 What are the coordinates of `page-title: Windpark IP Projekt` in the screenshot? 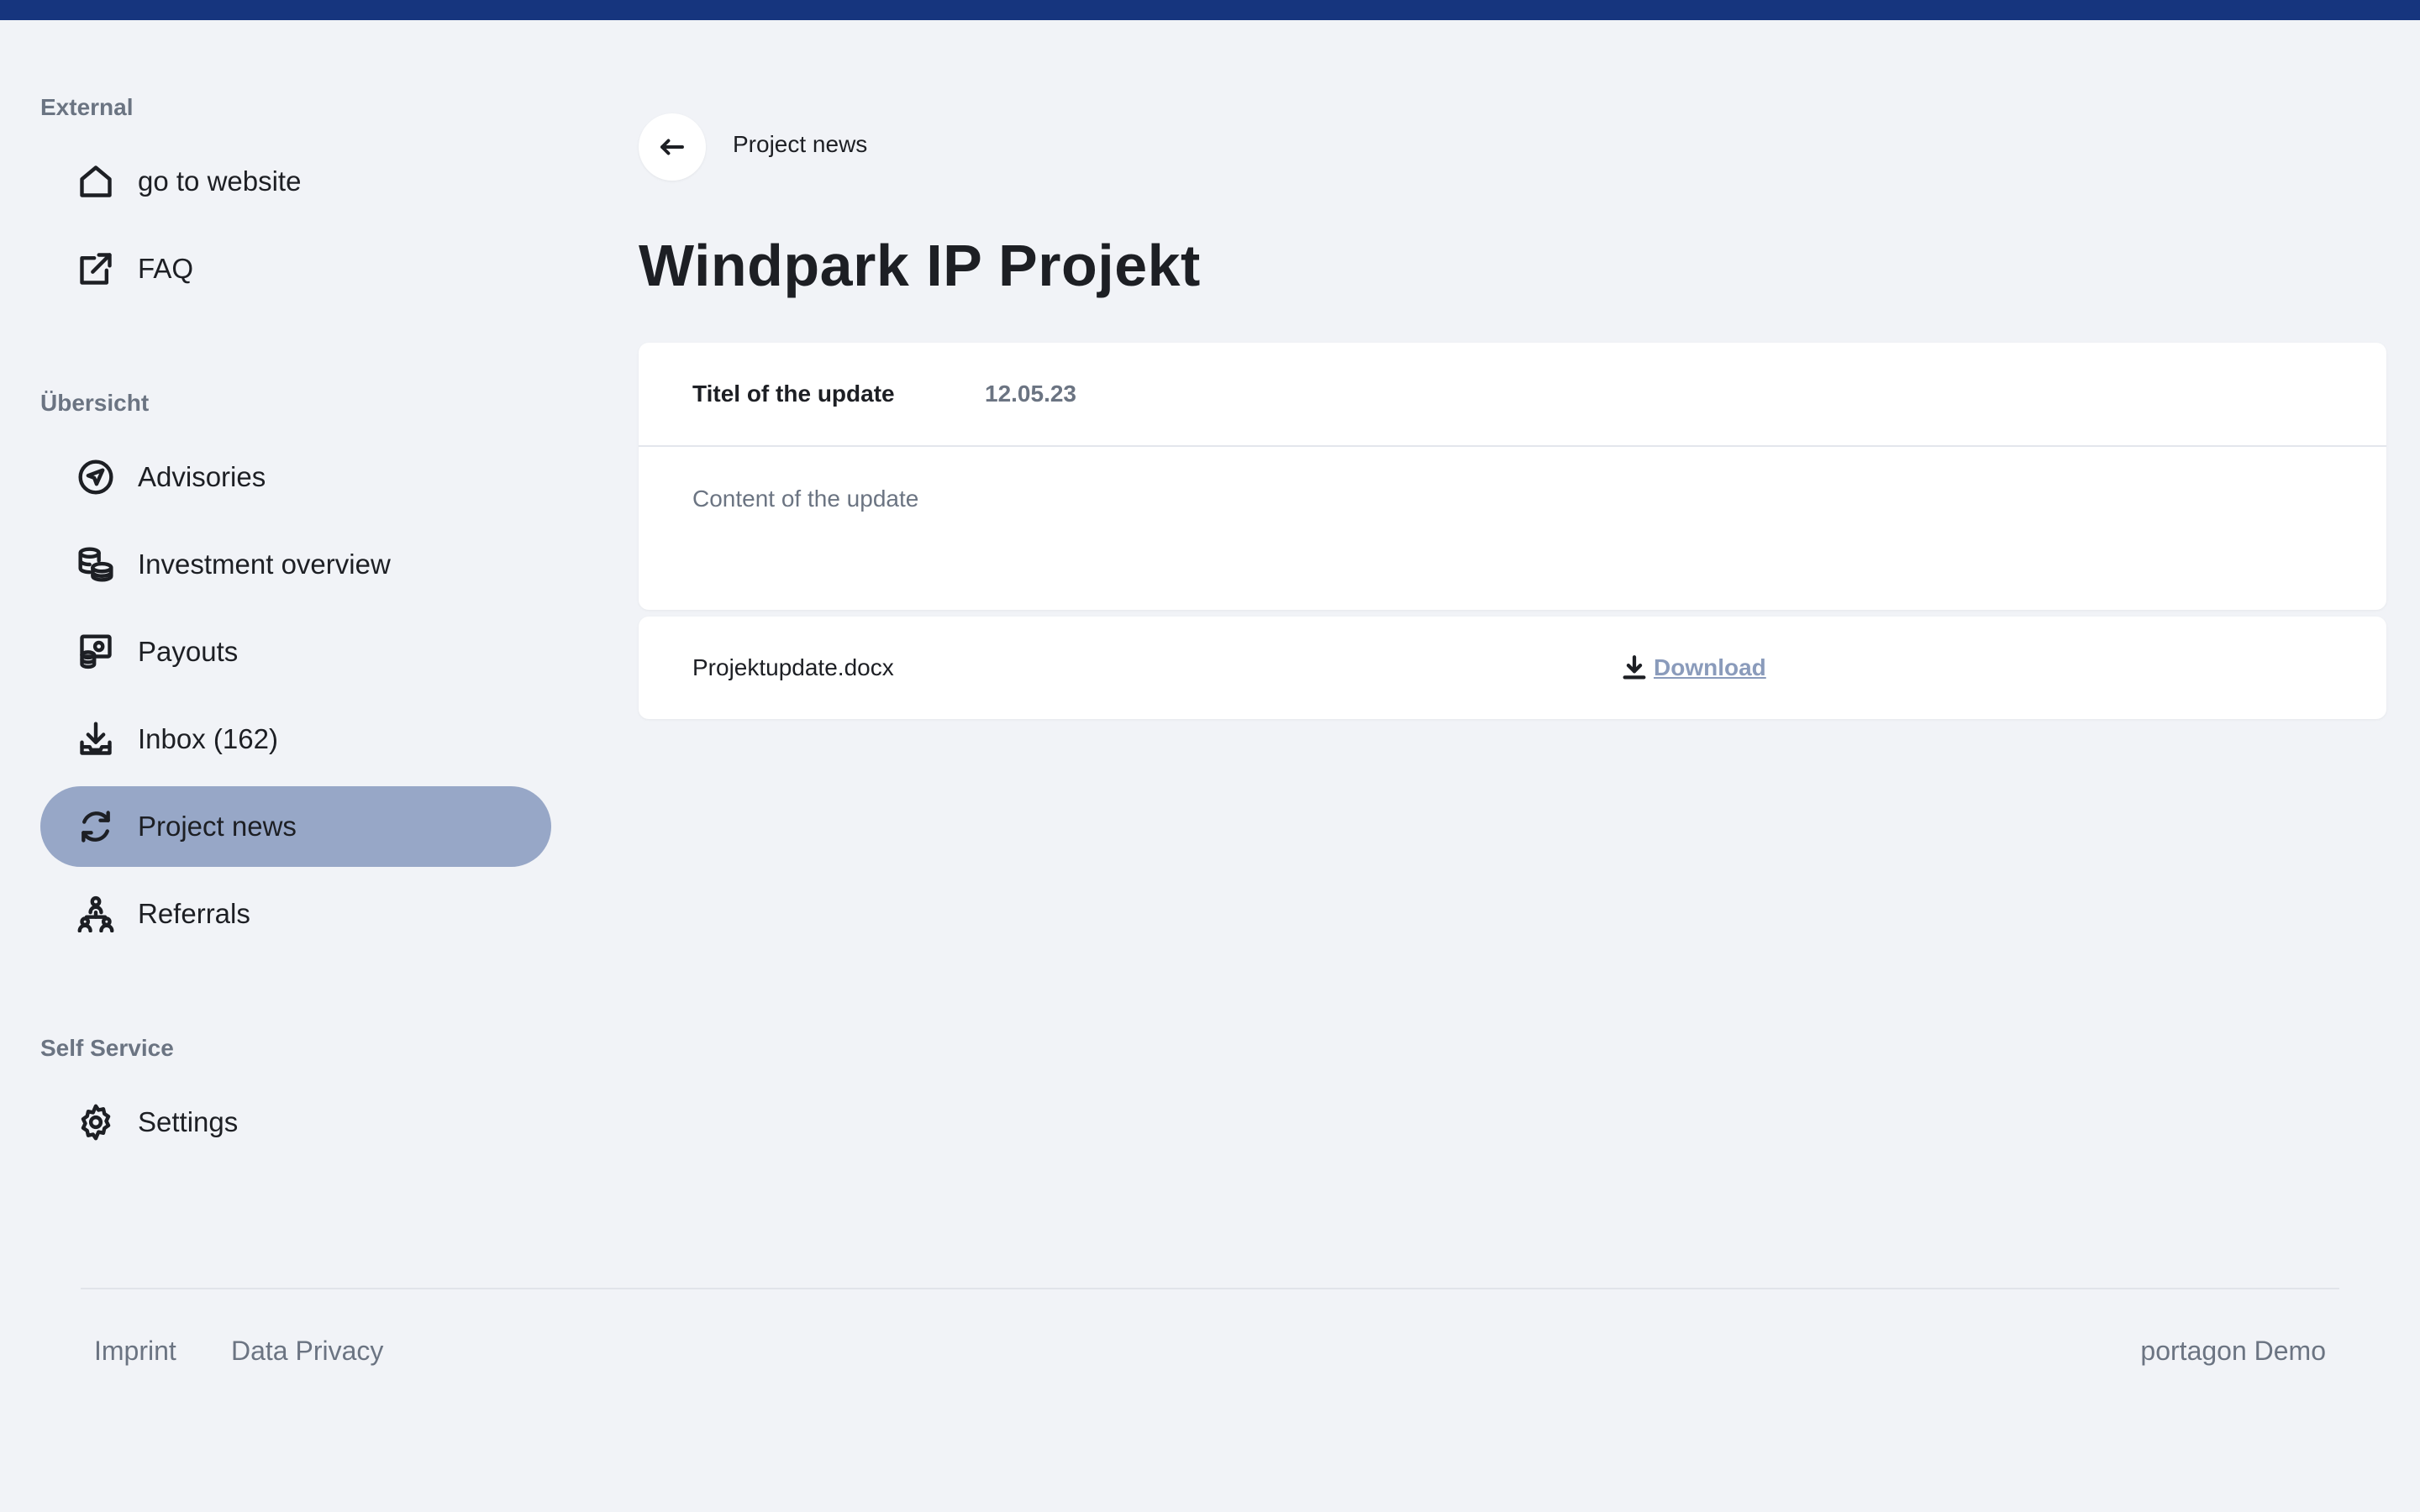 It's located at (920, 265).